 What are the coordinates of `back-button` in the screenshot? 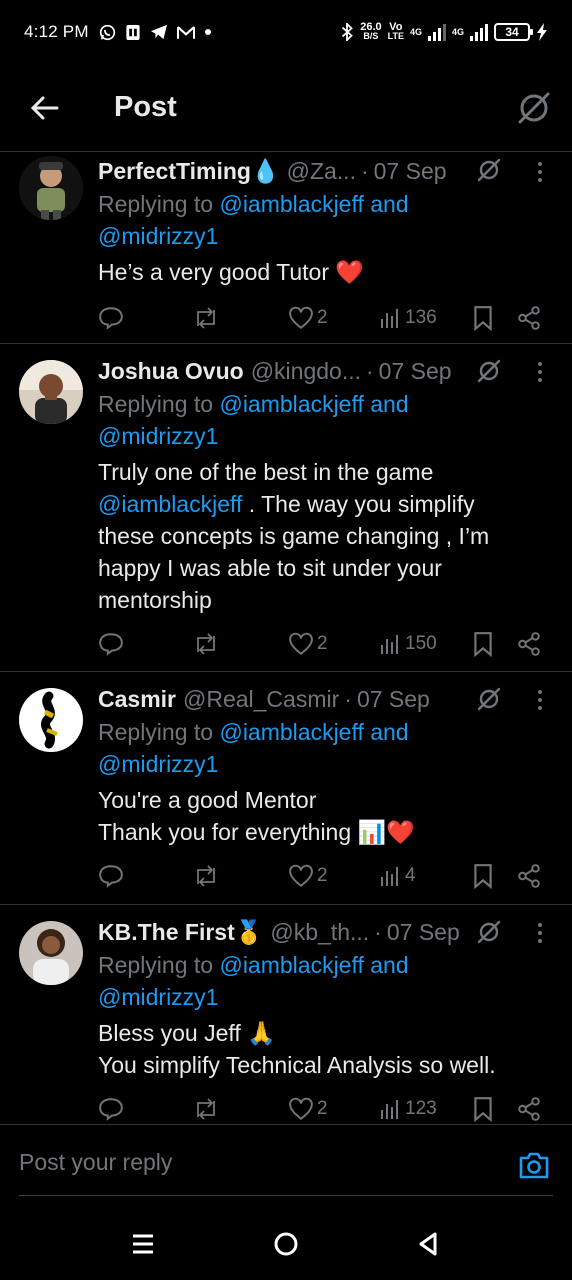 It's located at (45, 108).